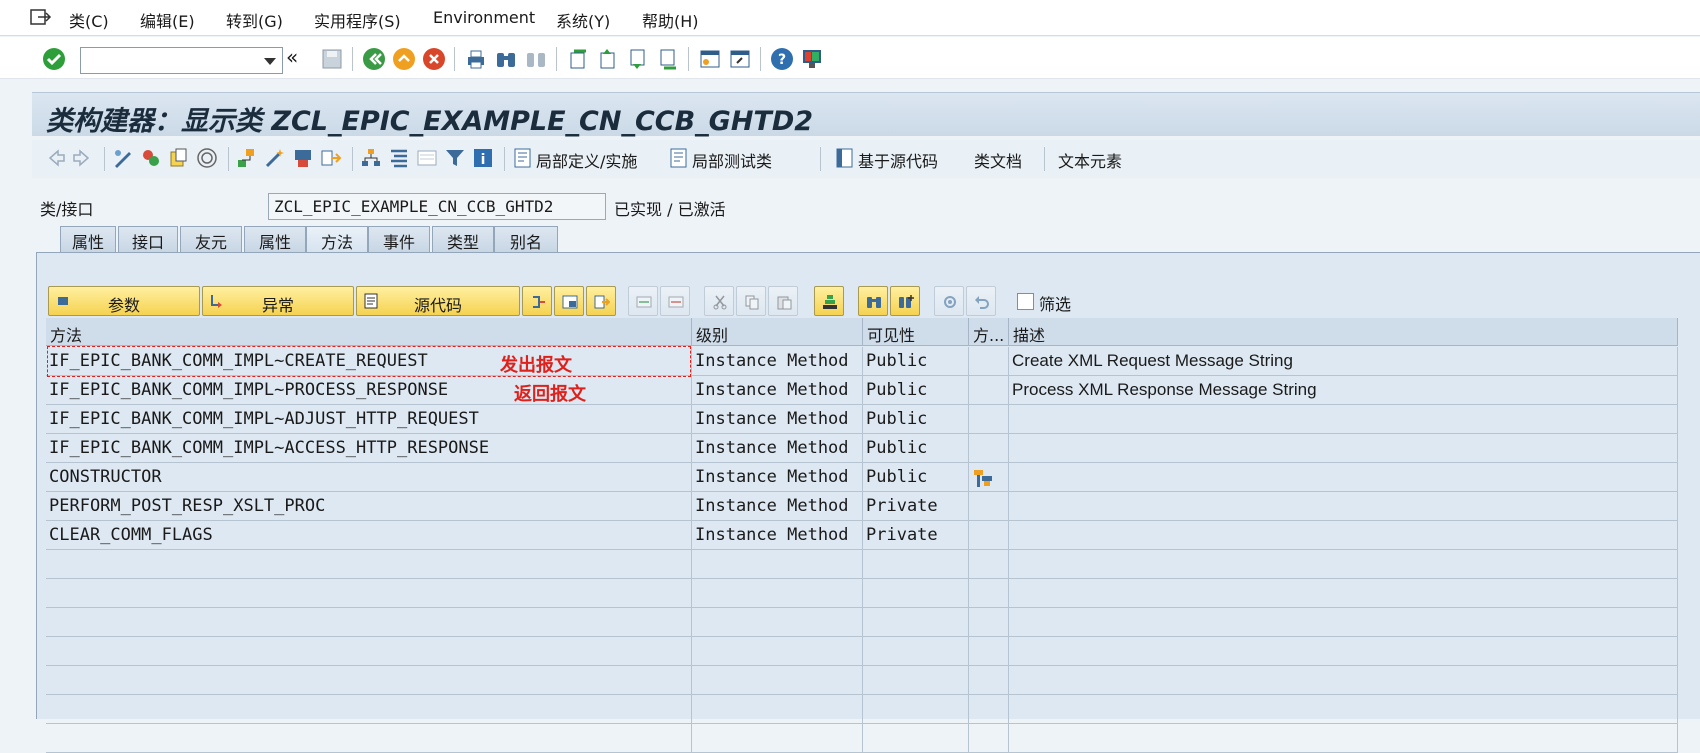  I want to click on menu-system: 系统(Y), so click(583, 20).